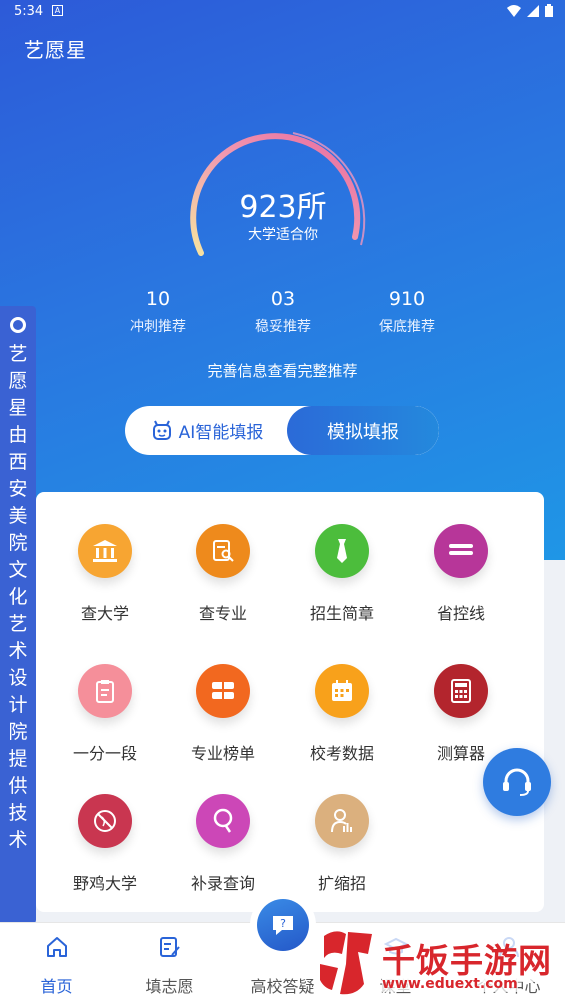 Image resolution: width=565 pixels, height=1004 pixels. What do you see at coordinates (283, 312) in the screenshot?
I see `stat-stable: 03 稳妥推荐` at bounding box center [283, 312].